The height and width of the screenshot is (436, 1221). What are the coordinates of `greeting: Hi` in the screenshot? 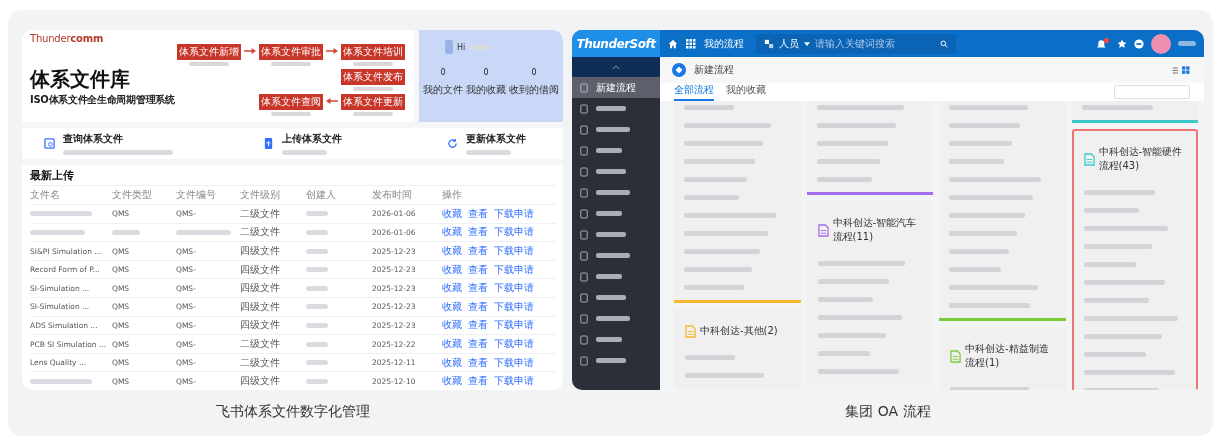 It's located at (461, 47).